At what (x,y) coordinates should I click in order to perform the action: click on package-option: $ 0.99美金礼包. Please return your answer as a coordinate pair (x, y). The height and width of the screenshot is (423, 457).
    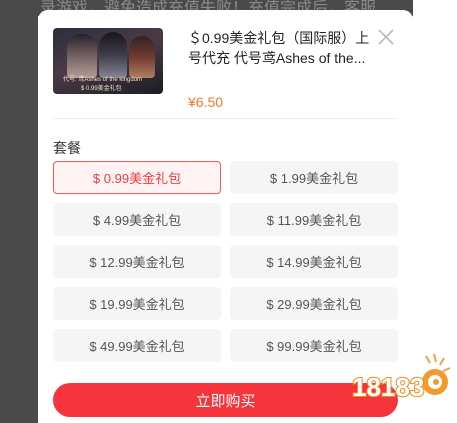
    Looking at the image, I should click on (137, 177).